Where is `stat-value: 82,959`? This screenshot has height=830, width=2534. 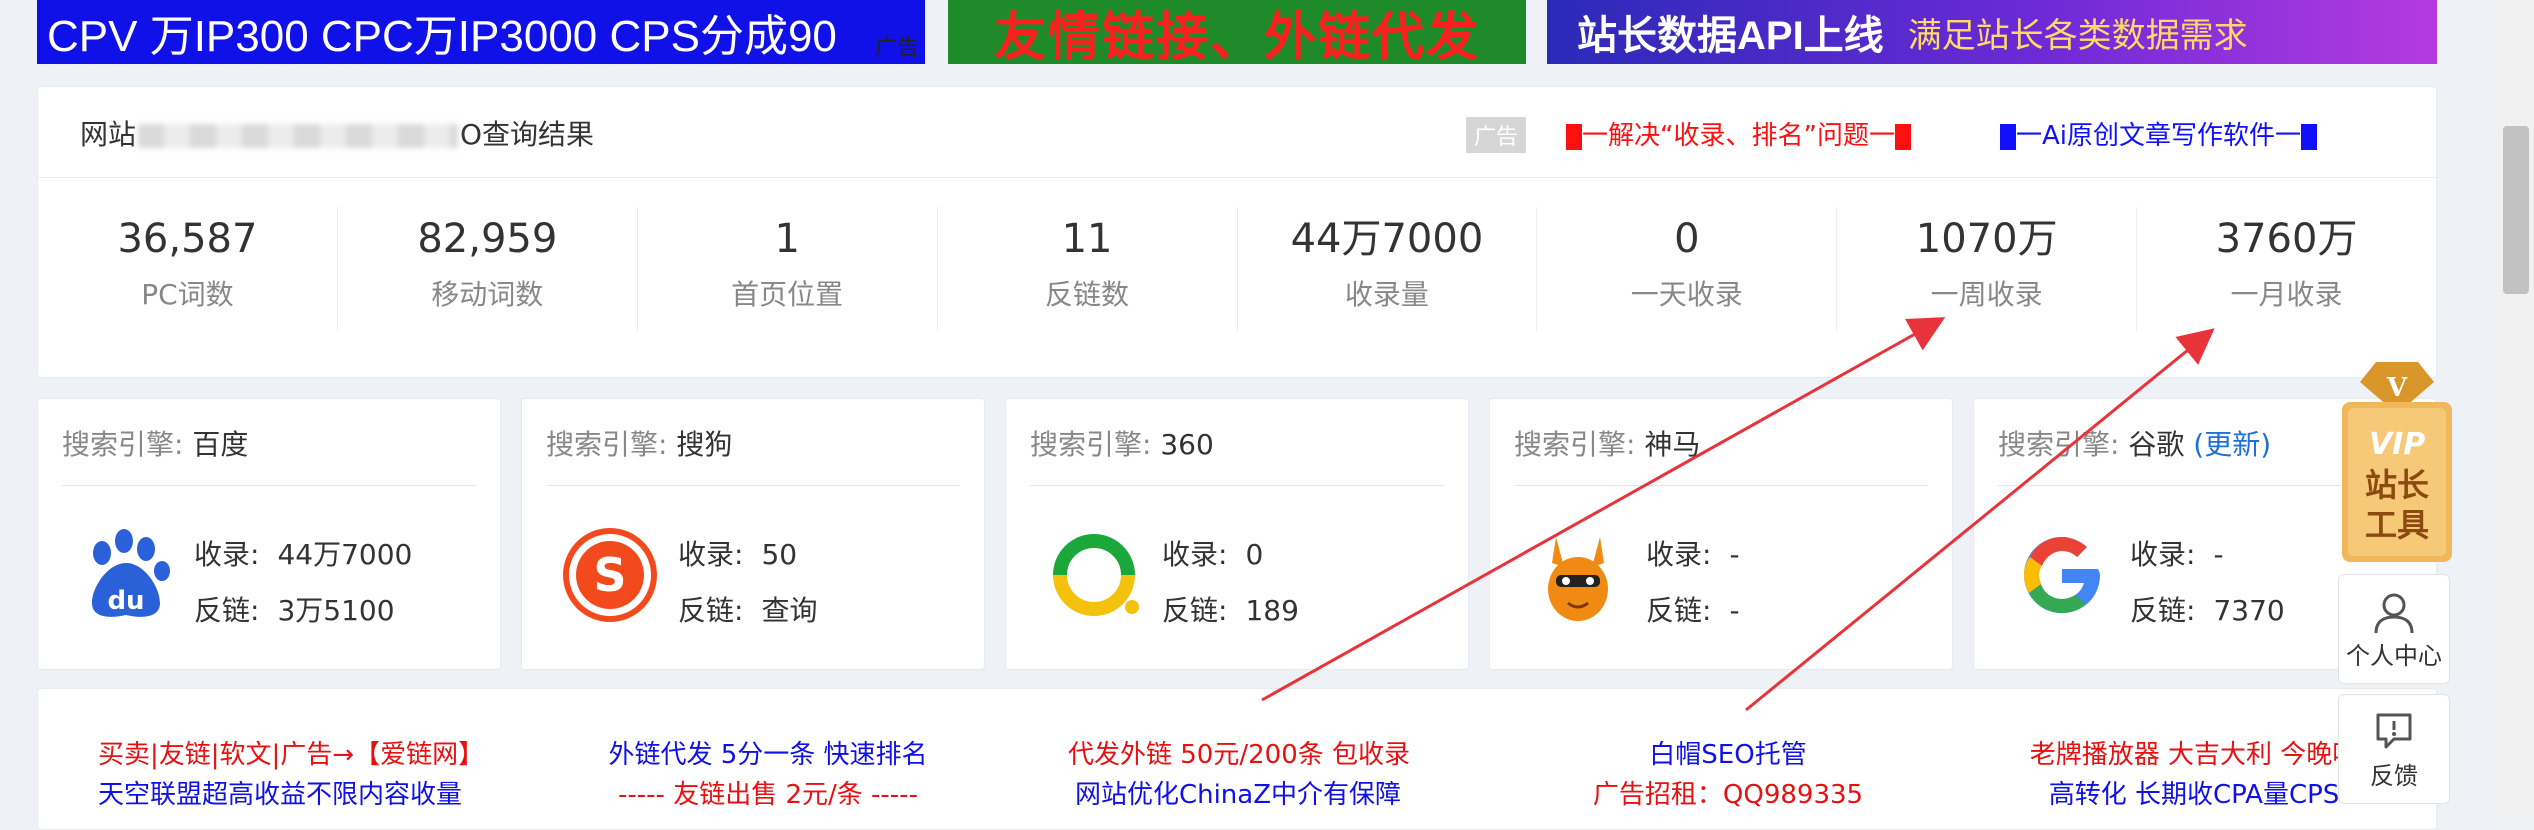
stat-value: 82,959 is located at coordinates (487, 239).